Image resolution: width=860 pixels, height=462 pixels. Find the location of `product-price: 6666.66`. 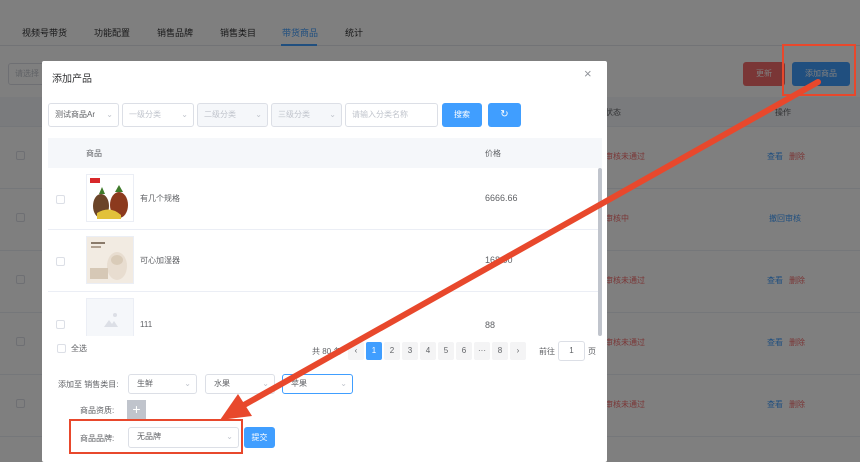

product-price: 6666.66 is located at coordinates (501, 198).